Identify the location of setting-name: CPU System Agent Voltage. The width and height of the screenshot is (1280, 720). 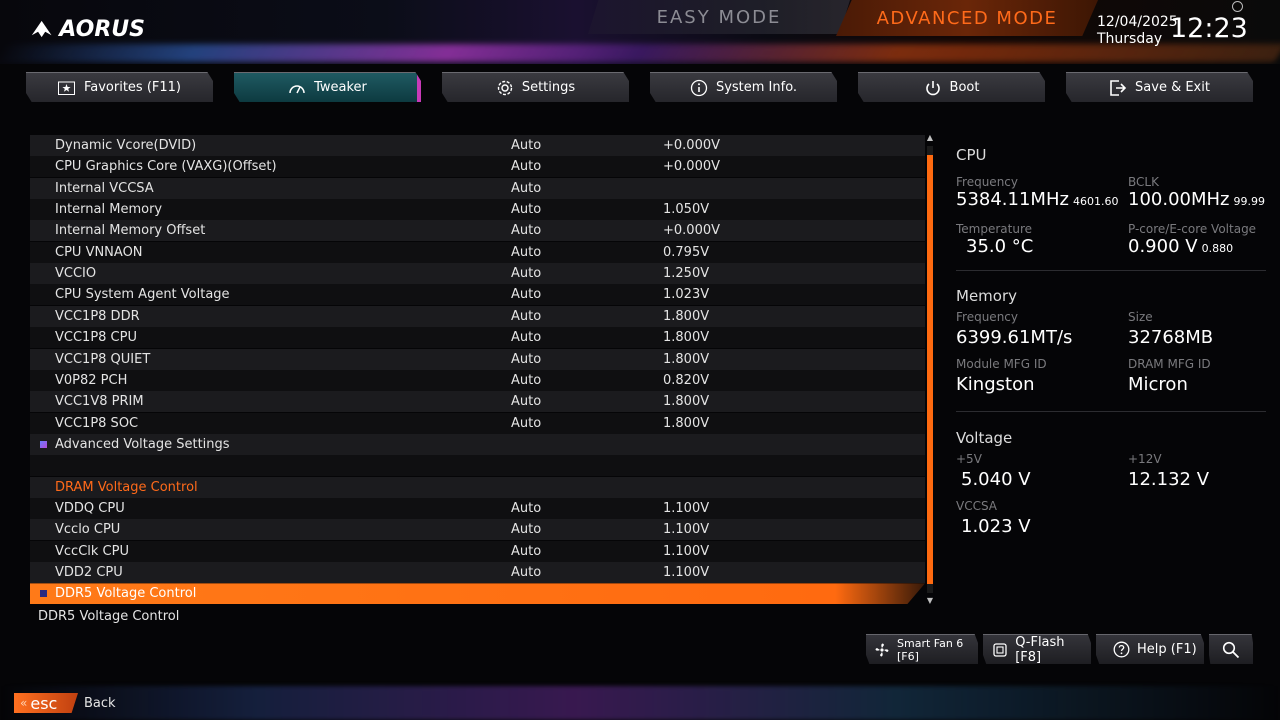
(142, 295).